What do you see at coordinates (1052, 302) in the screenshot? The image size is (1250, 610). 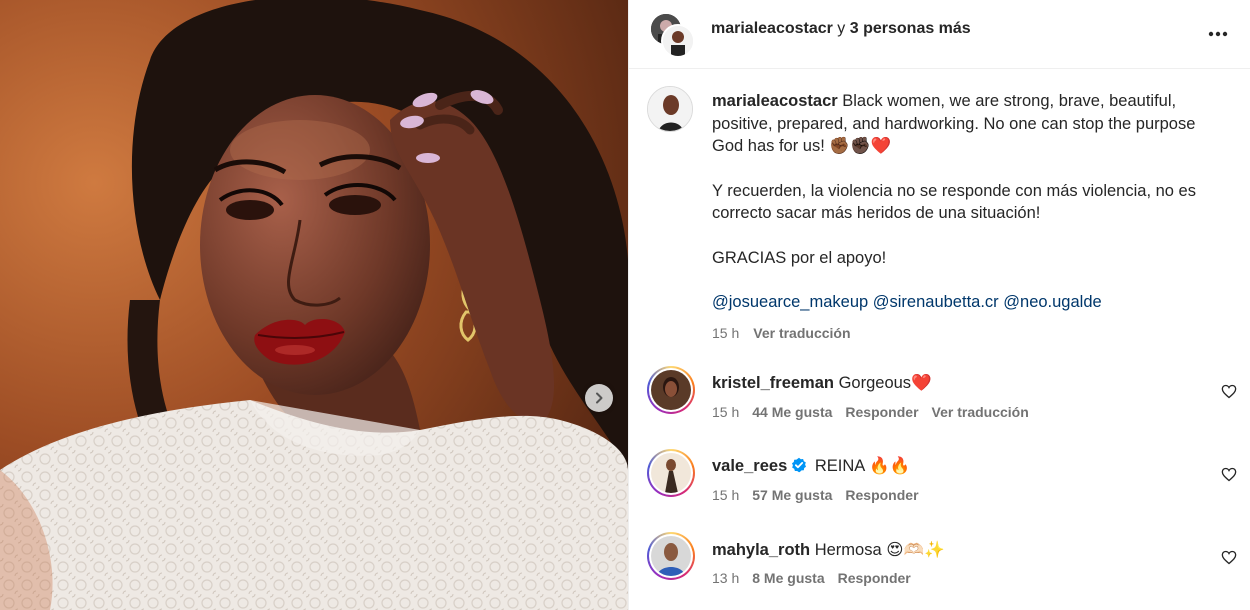 I see `mention-link: @neo.ugalde` at bounding box center [1052, 302].